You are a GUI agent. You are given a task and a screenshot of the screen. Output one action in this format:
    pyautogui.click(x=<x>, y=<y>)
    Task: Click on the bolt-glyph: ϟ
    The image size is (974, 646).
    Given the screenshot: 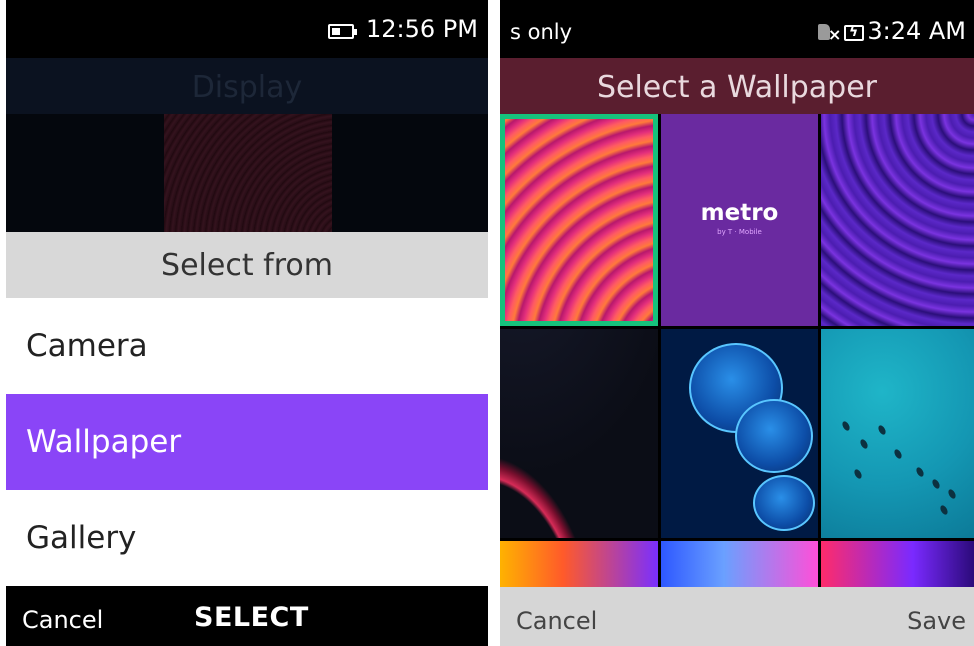 What is the action you would take?
    pyautogui.click(x=854, y=32)
    